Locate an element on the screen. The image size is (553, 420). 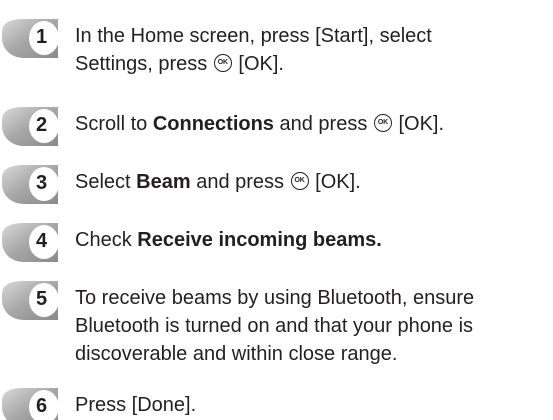
step-text: Press [Done]. is located at coordinates (312, 405).